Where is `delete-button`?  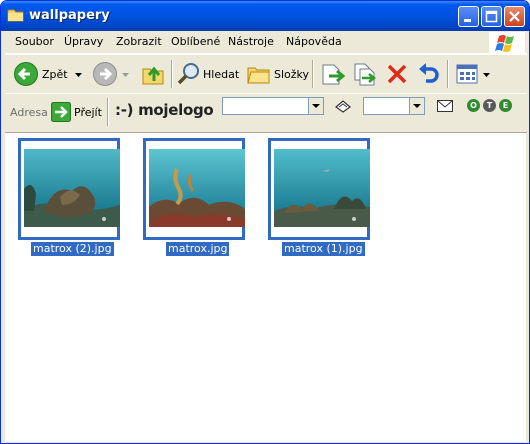
delete-button is located at coordinates (397, 74).